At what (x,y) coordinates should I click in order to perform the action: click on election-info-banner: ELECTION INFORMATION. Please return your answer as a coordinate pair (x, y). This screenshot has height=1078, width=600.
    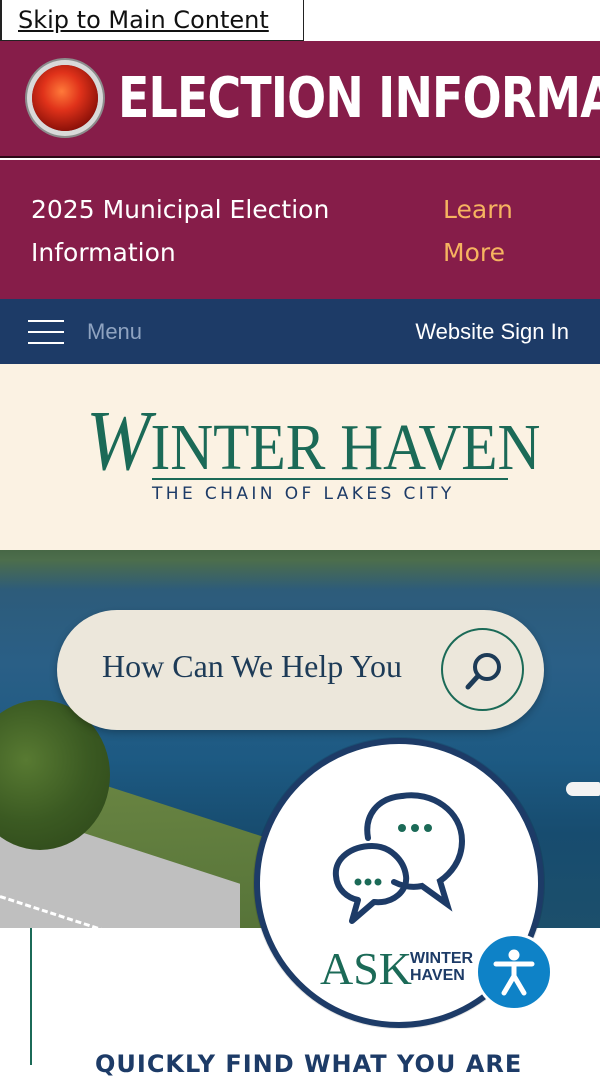
    Looking at the image, I should click on (300, 99).